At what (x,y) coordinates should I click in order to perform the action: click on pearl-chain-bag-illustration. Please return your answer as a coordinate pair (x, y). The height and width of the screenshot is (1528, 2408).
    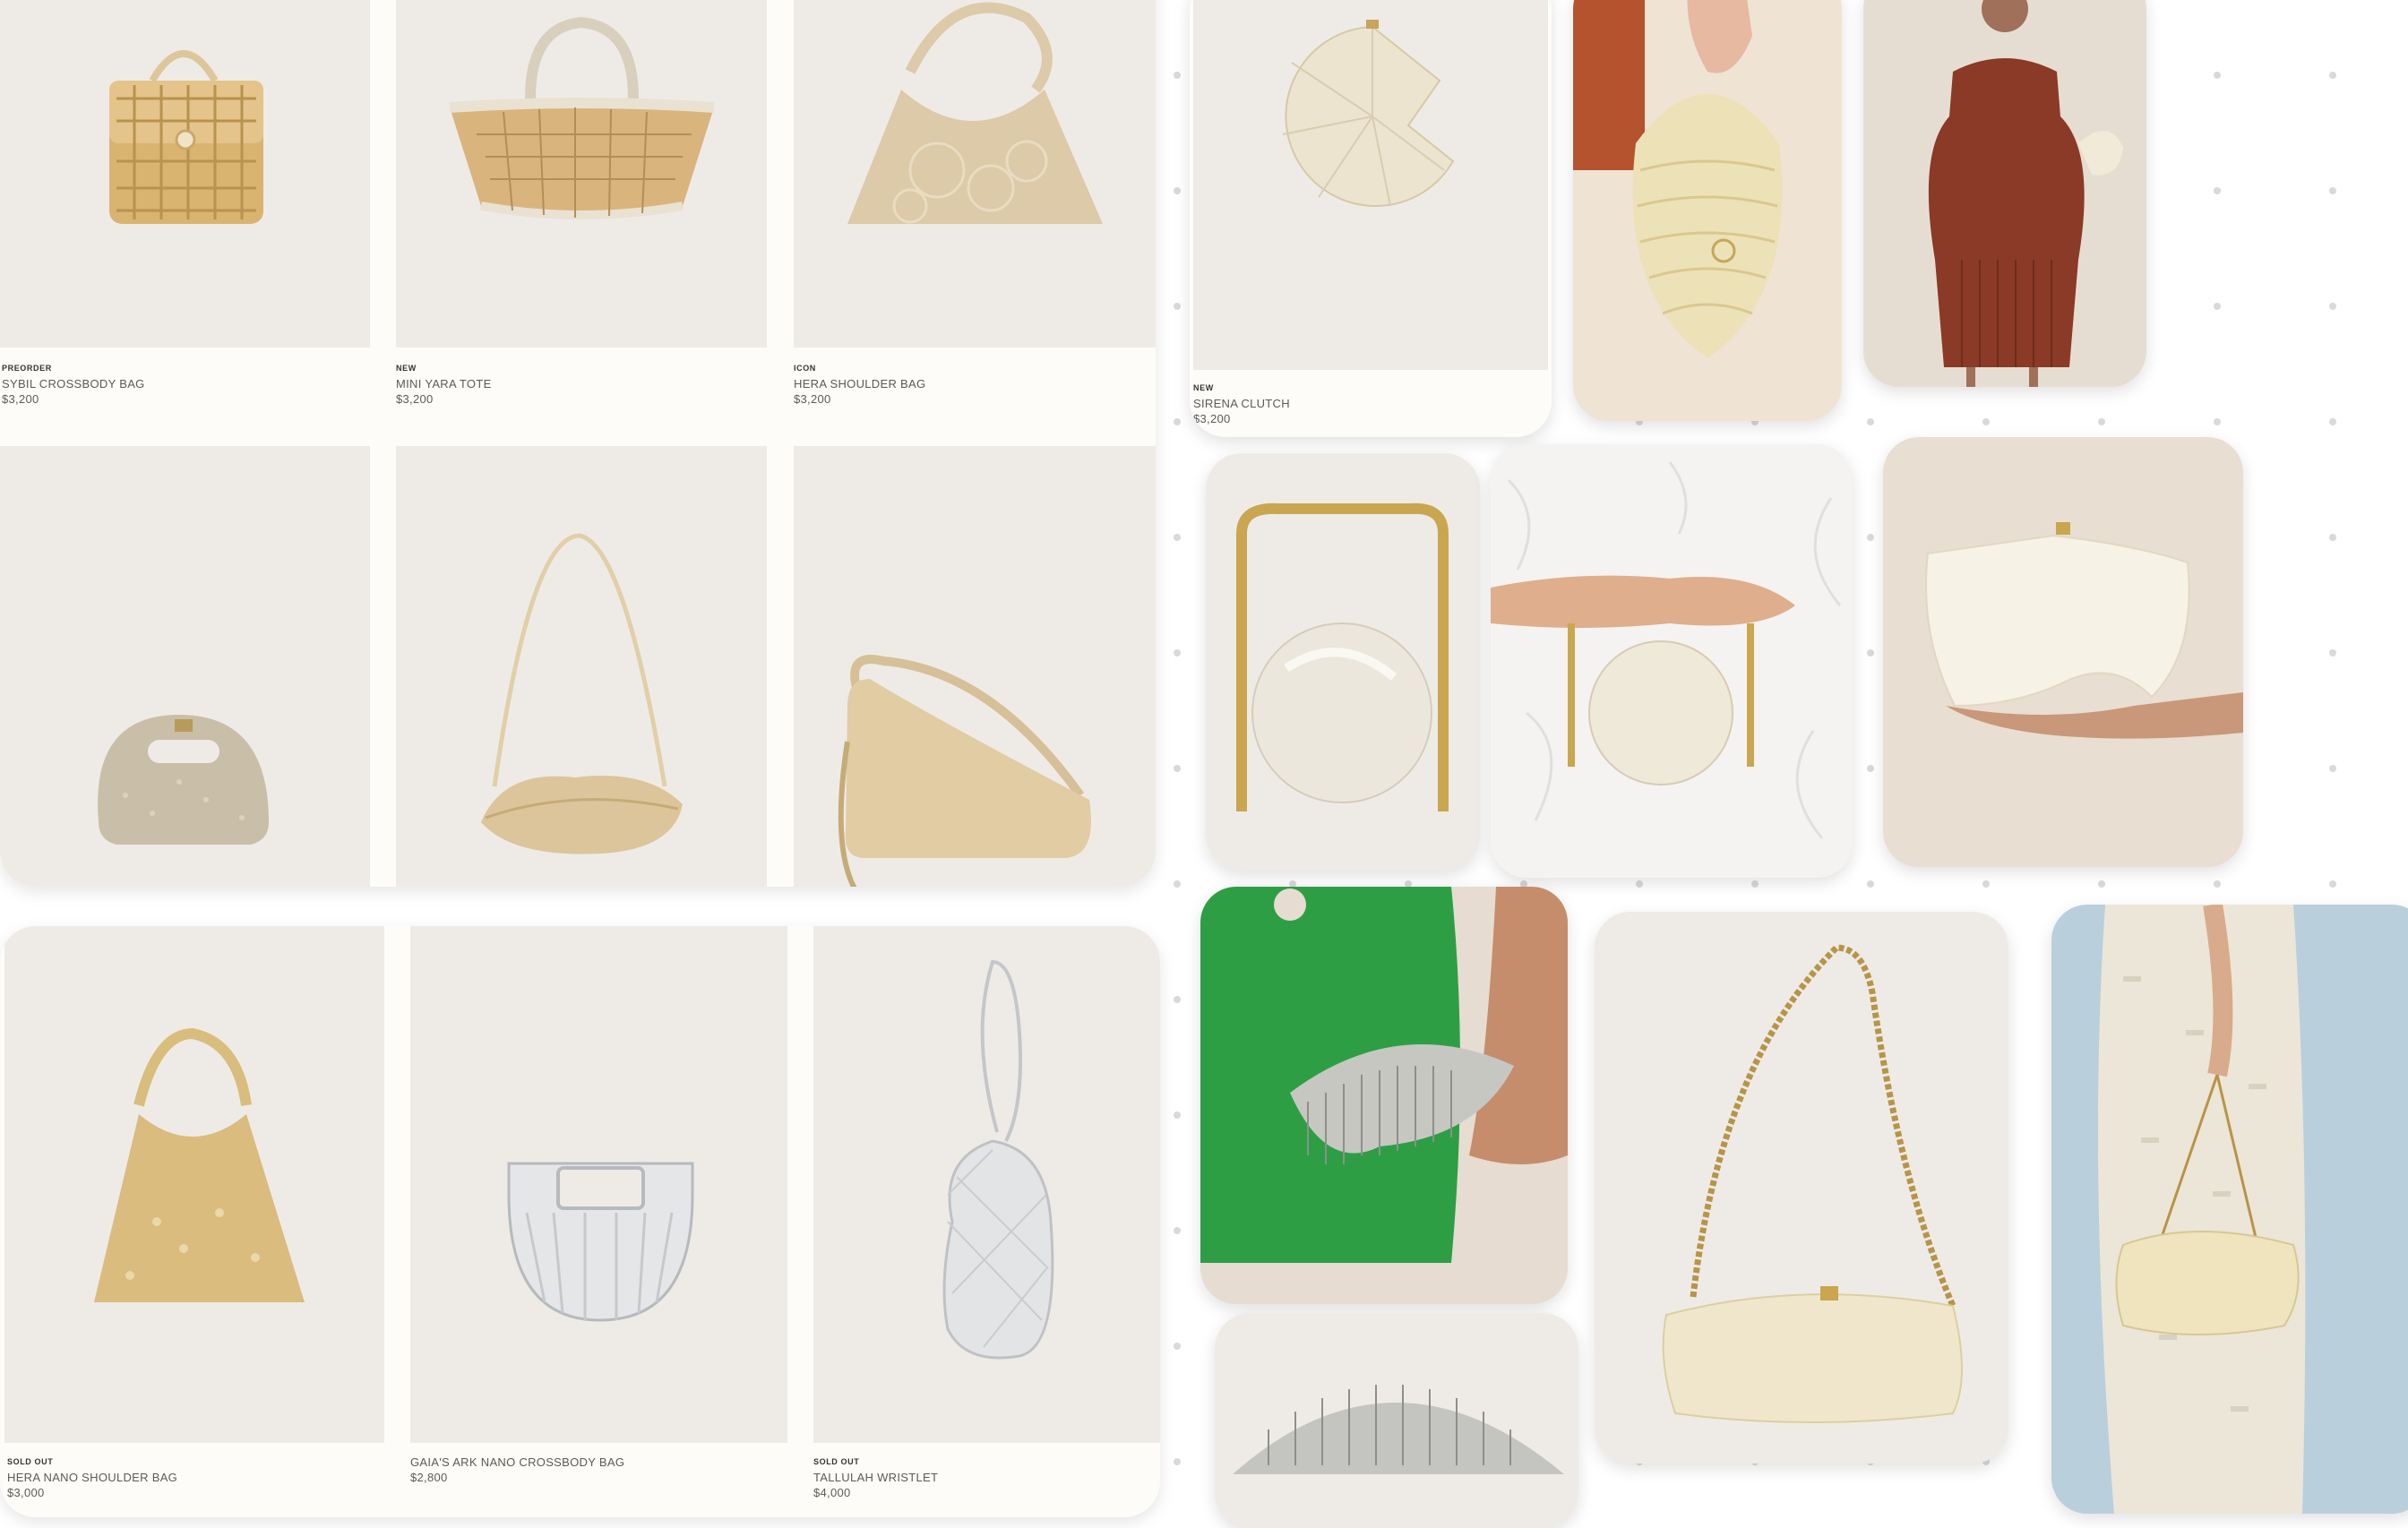
    Looking at the image, I should click on (1812, 1183).